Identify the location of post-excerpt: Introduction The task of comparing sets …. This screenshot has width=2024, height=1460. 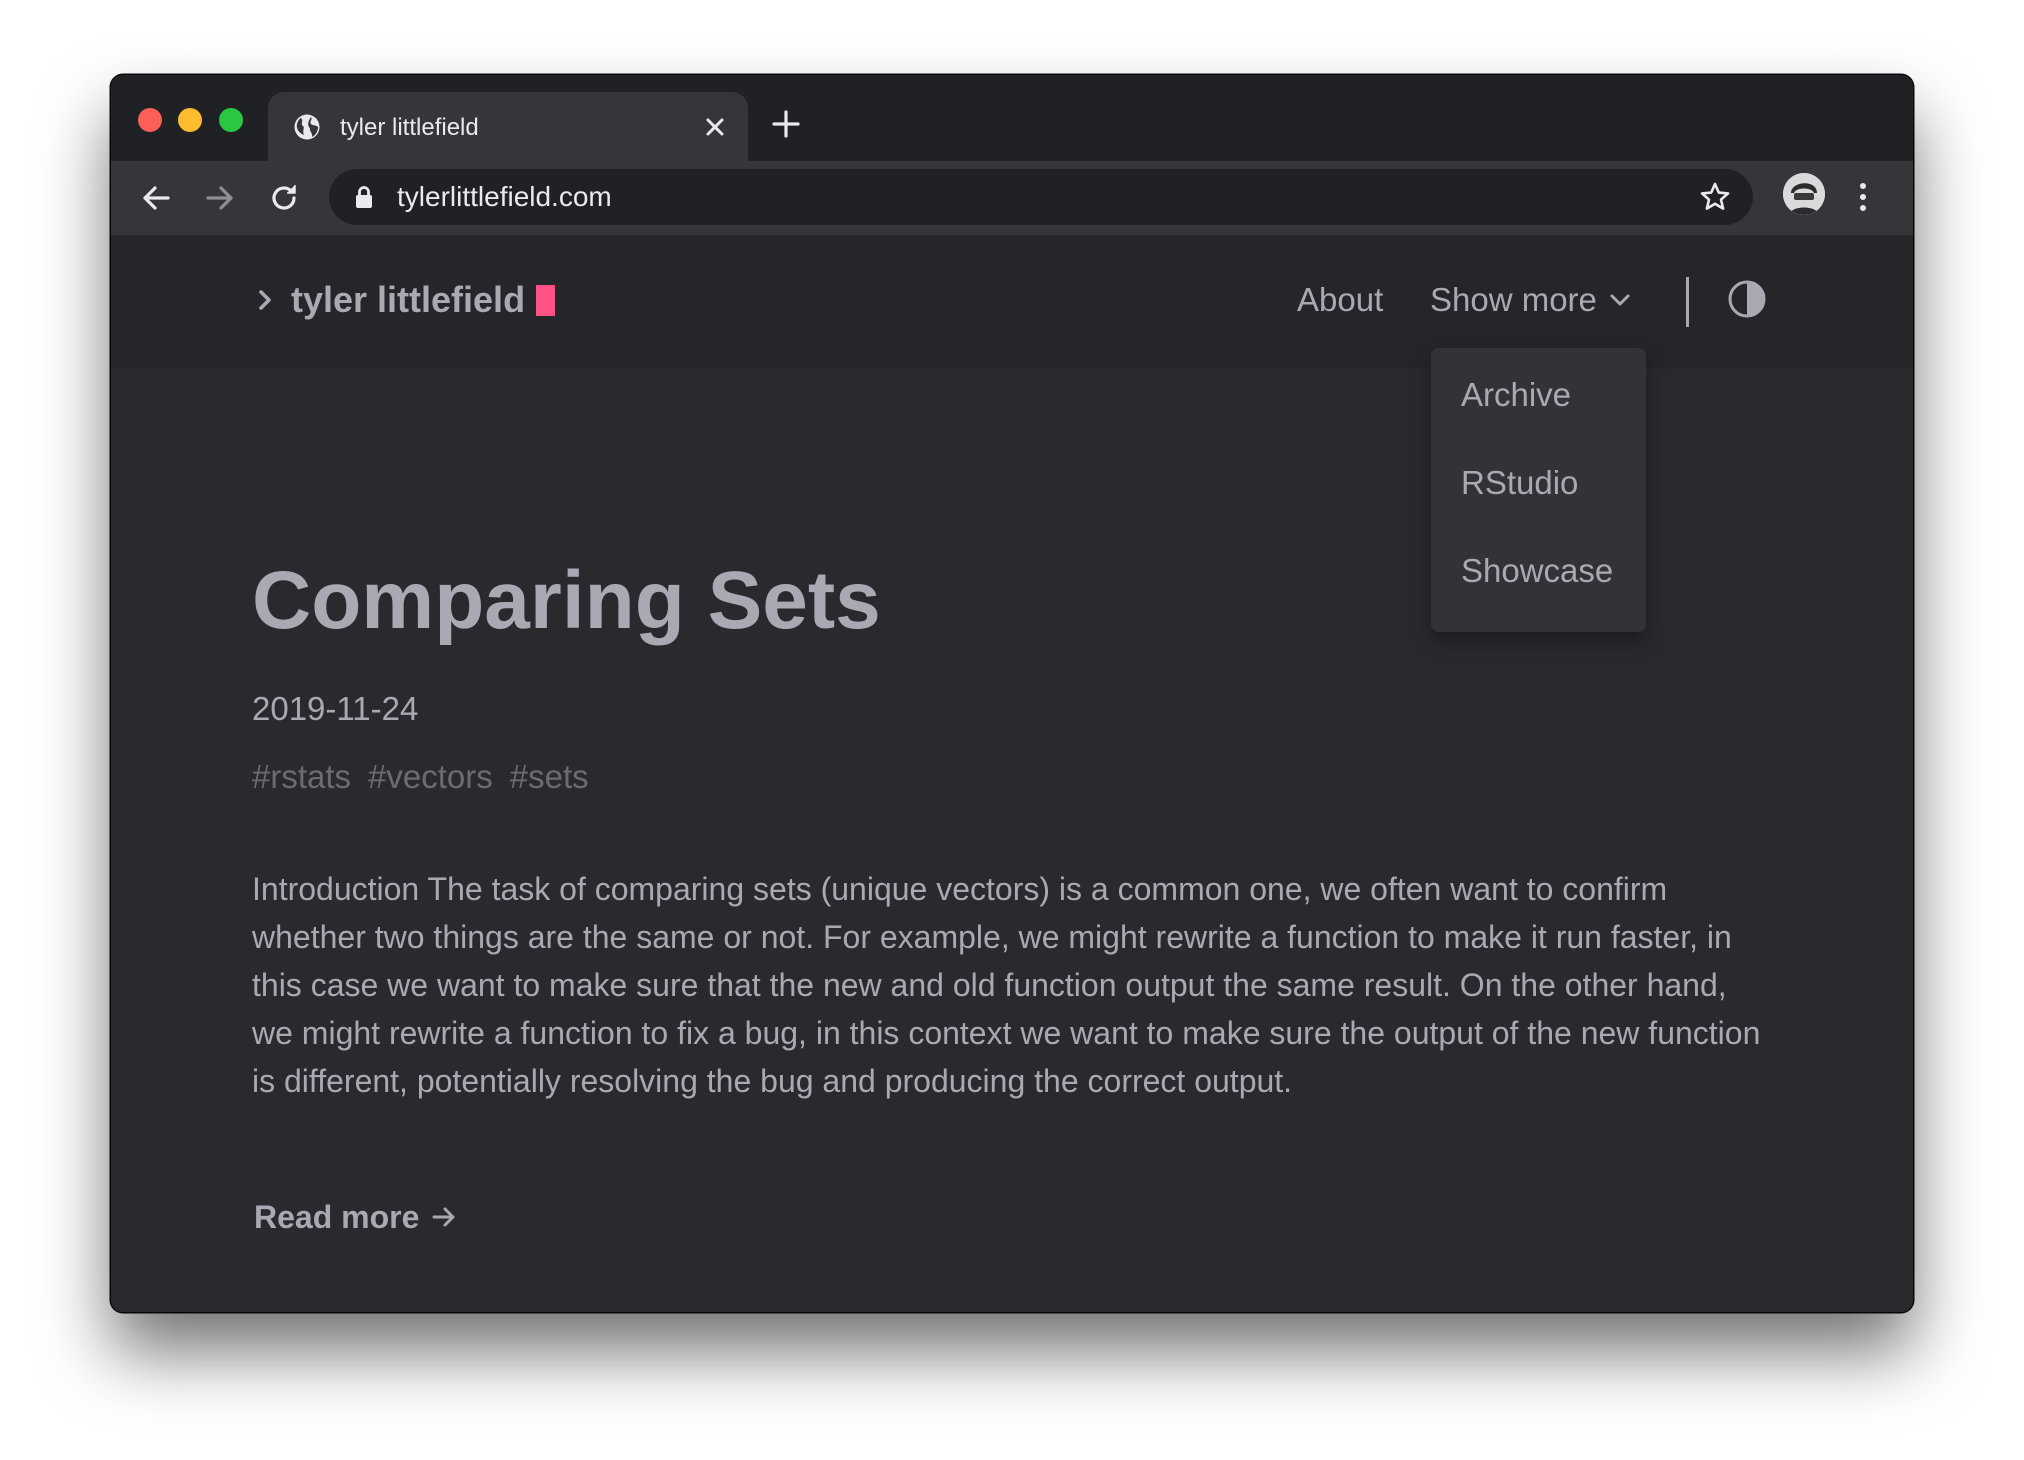
(1006, 985).